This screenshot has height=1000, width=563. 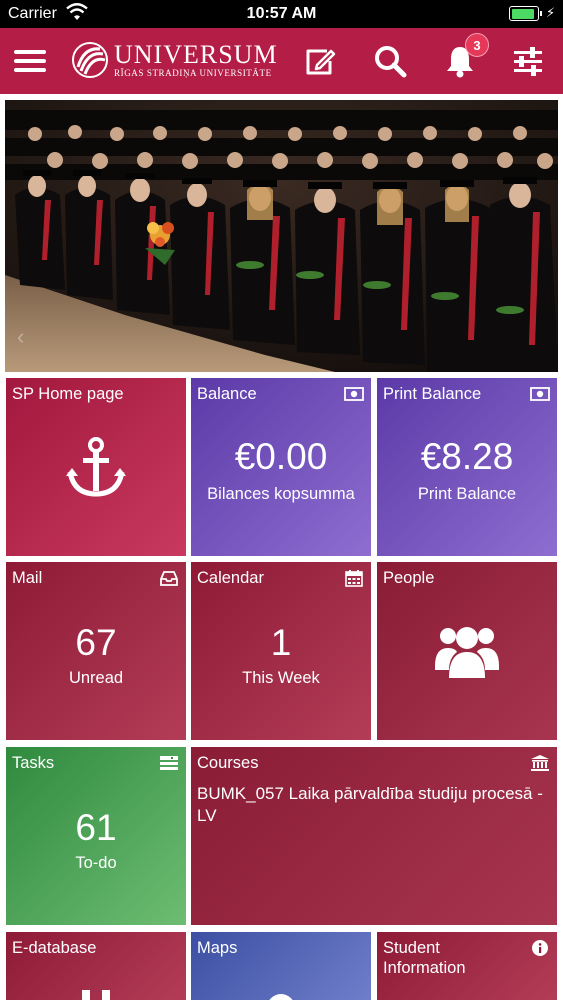 What do you see at coordinates (551, 12) in the screenshot?
I see `charging-icon: ⚡` at bounding box center [551, 12].